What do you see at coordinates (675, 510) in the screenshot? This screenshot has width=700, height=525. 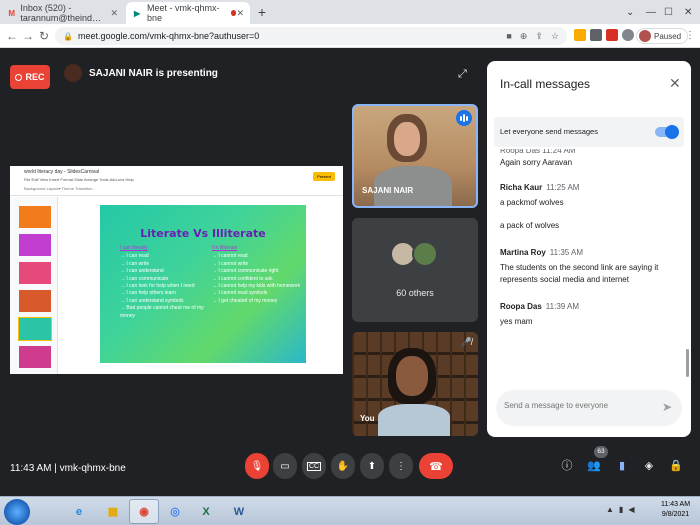 I see `taskbar-clock: 11:43 AM 9/8/2021` at bounding box center [675, 510].